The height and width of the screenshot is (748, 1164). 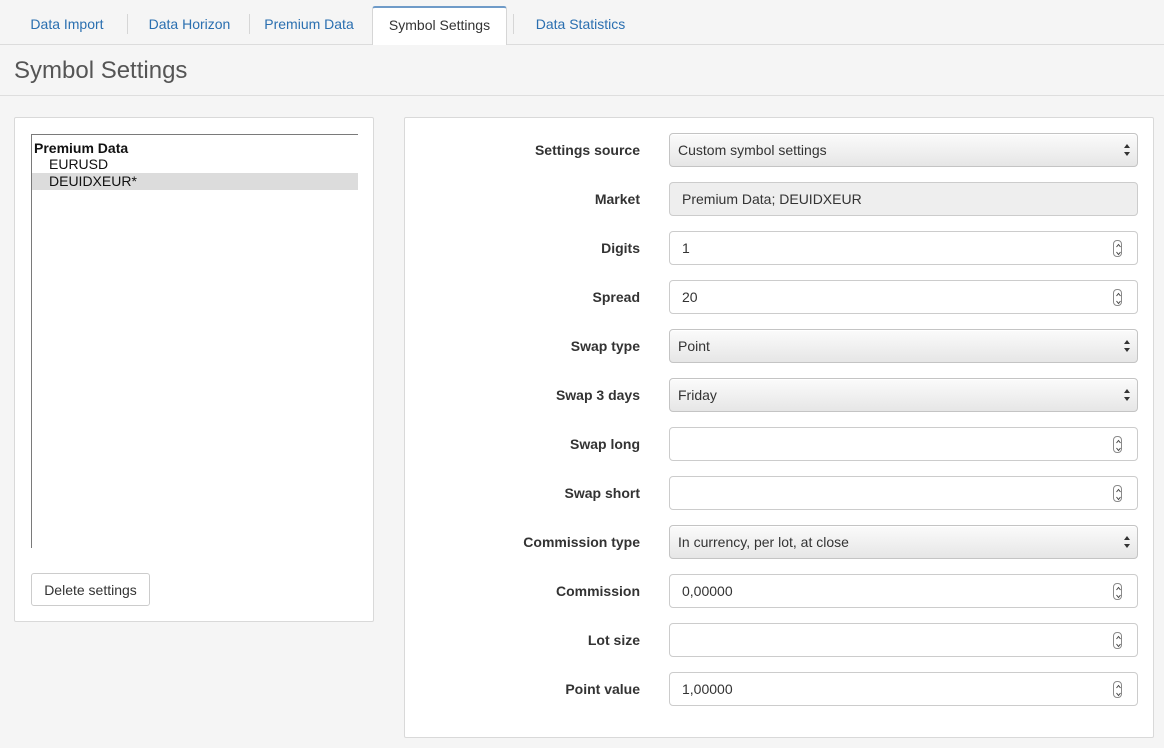 I want to click on spread-input: 20, so click(x=903, y=297).